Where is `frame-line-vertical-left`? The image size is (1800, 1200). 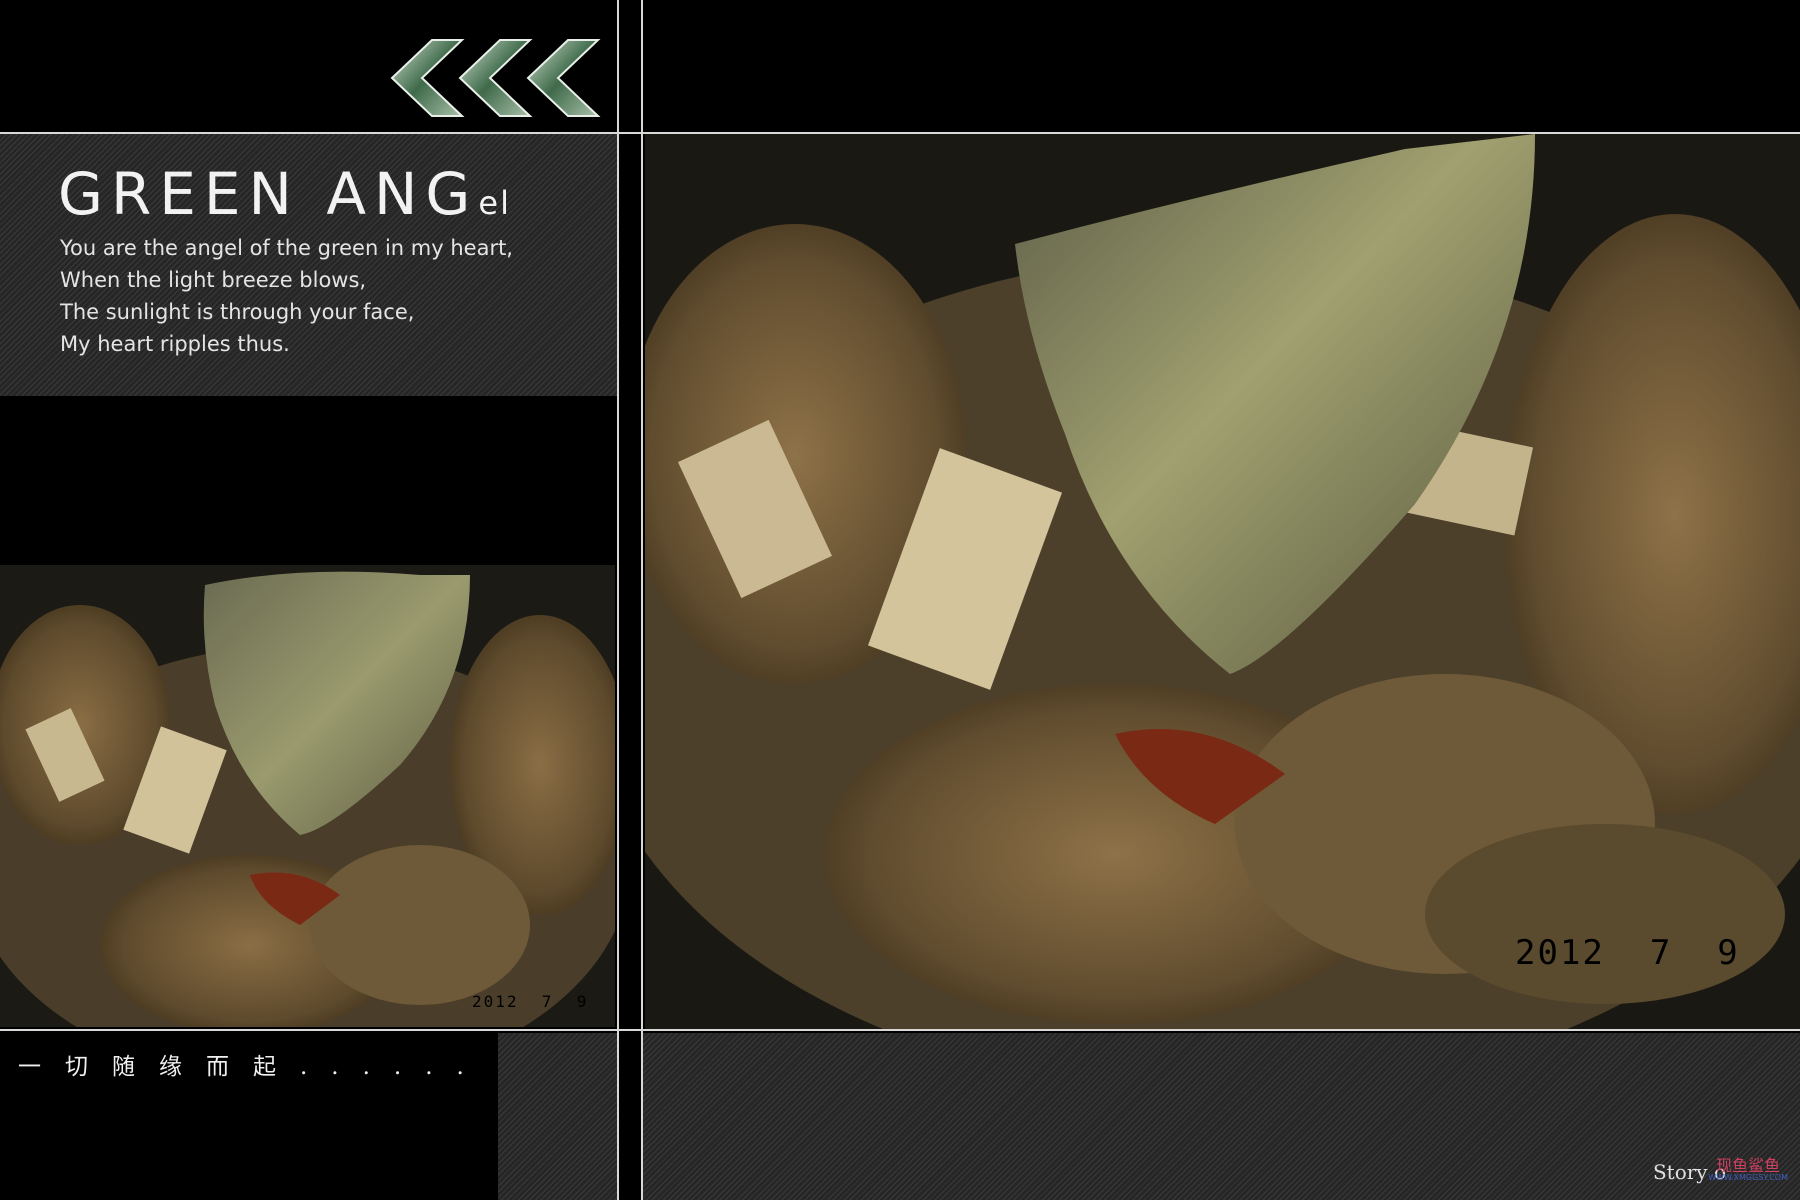 frame-line-vertical-left is located at coordinates (618, 600).